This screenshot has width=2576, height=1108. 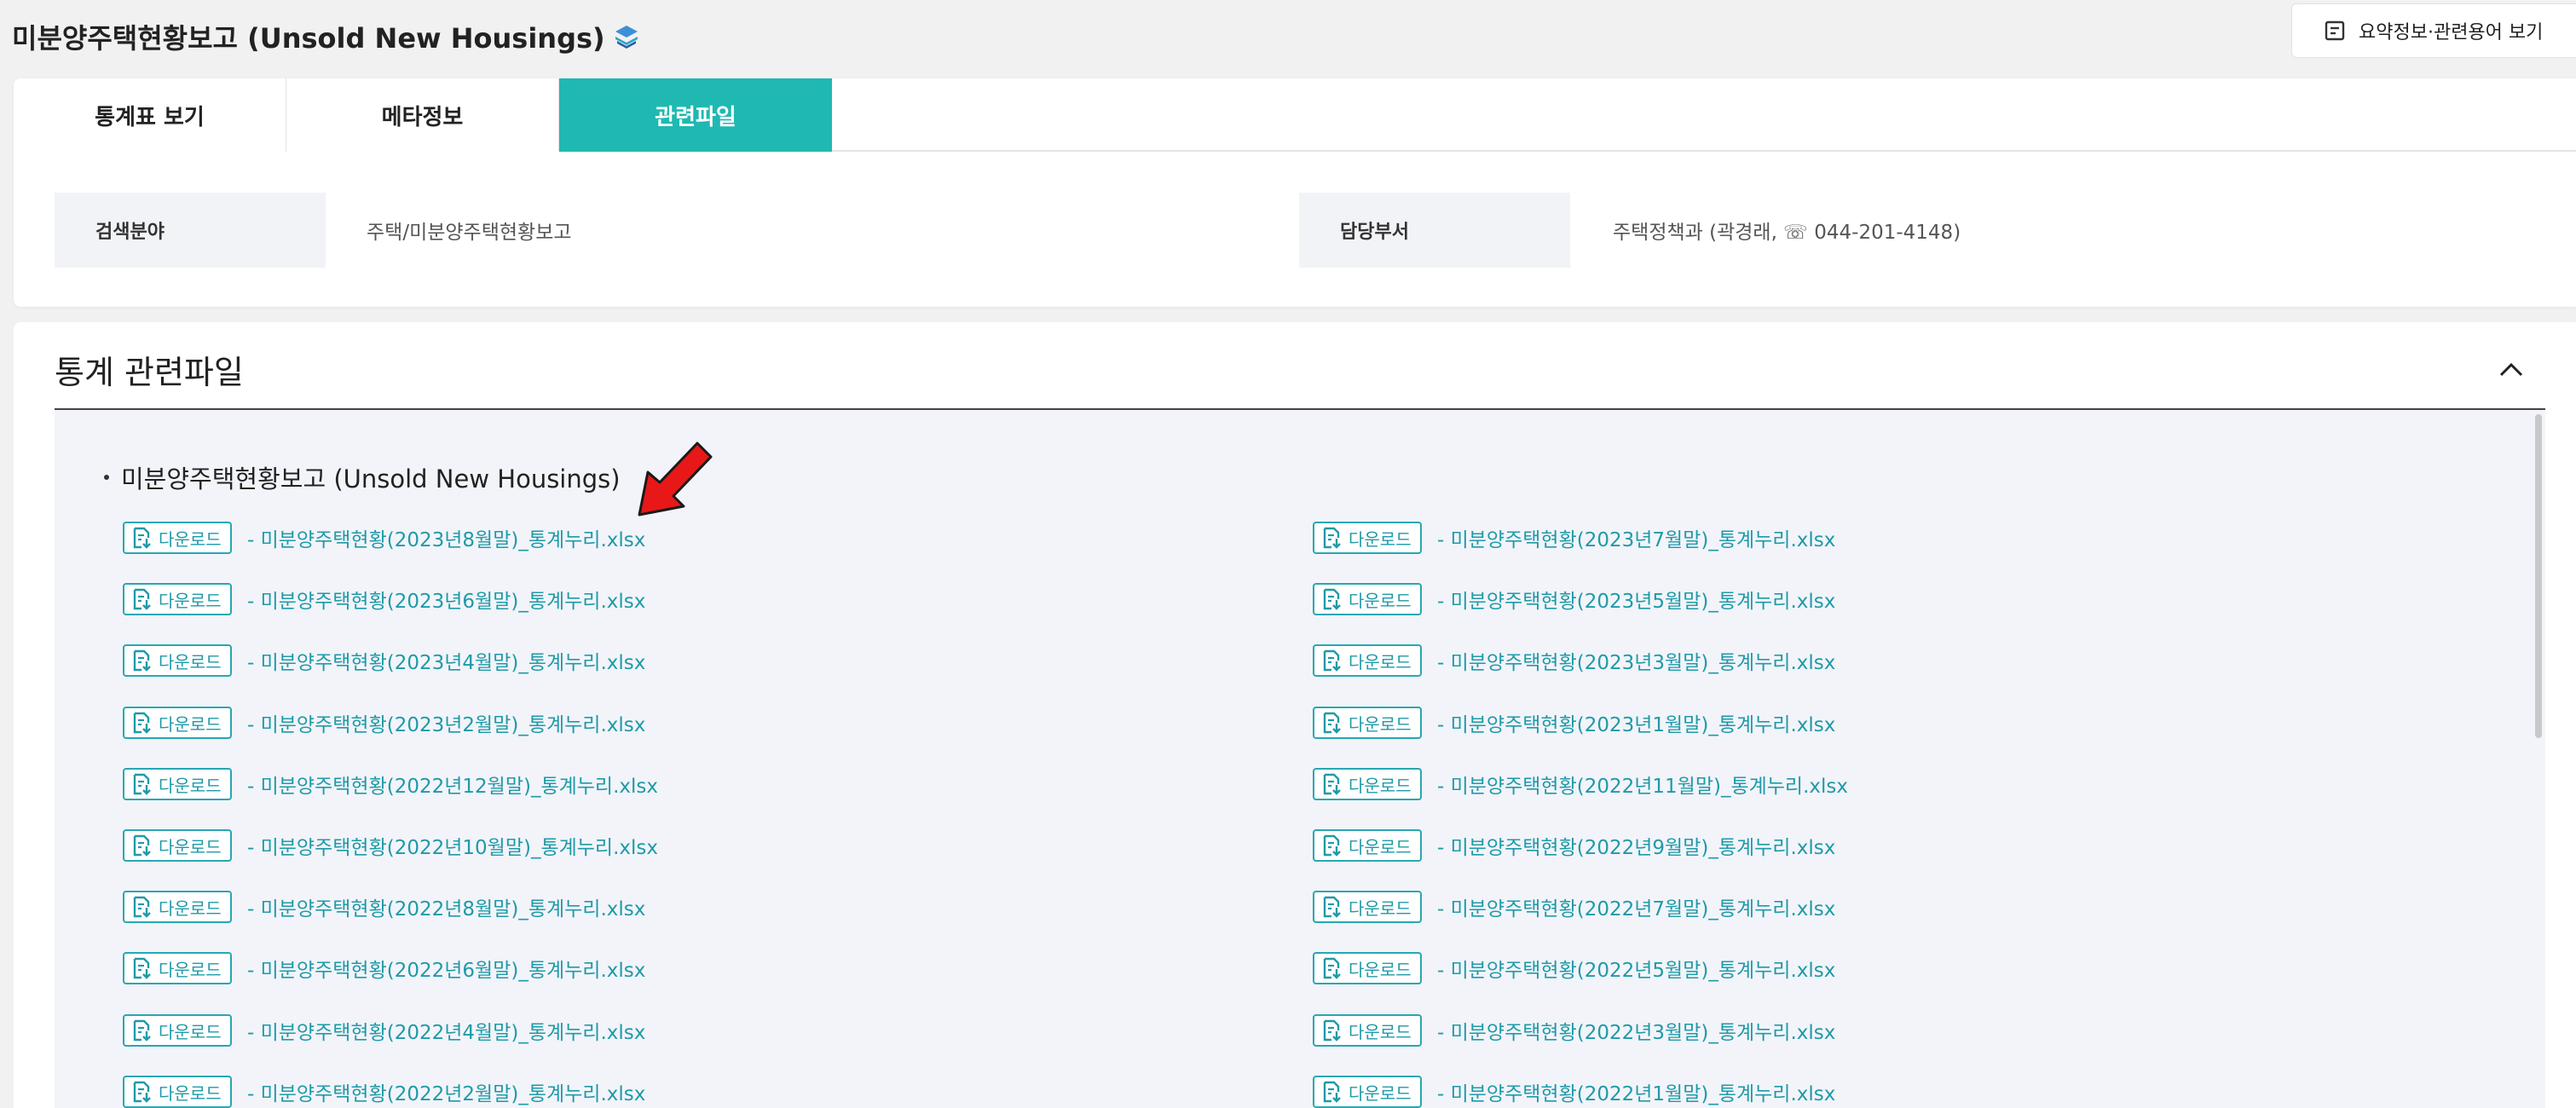 What do you see at coordinates (150, 115) in the screenshot?
I see `tab-stat-table: 통계표 보기` at bounding box center [150, 115].